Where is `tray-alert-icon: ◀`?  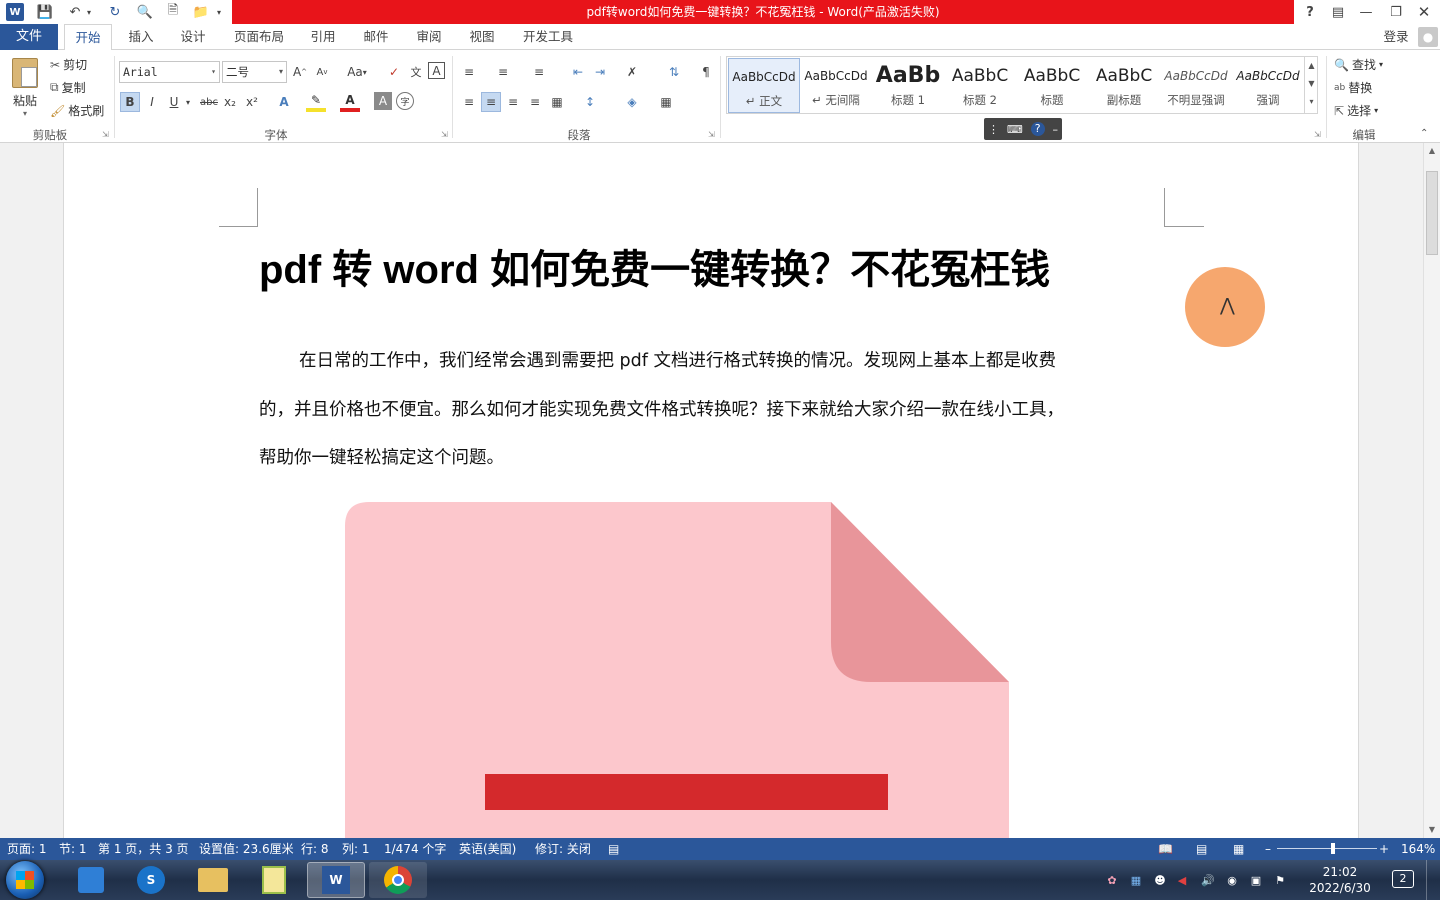 tray-alert-icon: ◀ is located at coordinates (1182, 880).